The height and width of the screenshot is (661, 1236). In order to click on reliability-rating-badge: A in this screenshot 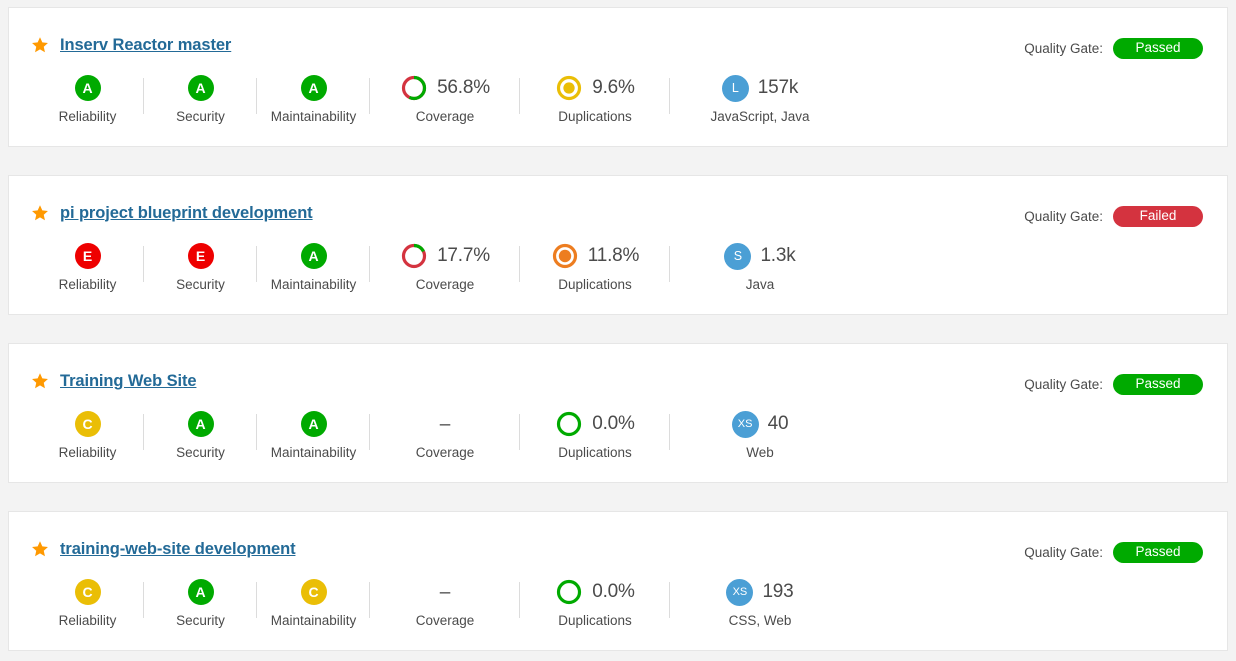, I will do `click(87, 88)`.